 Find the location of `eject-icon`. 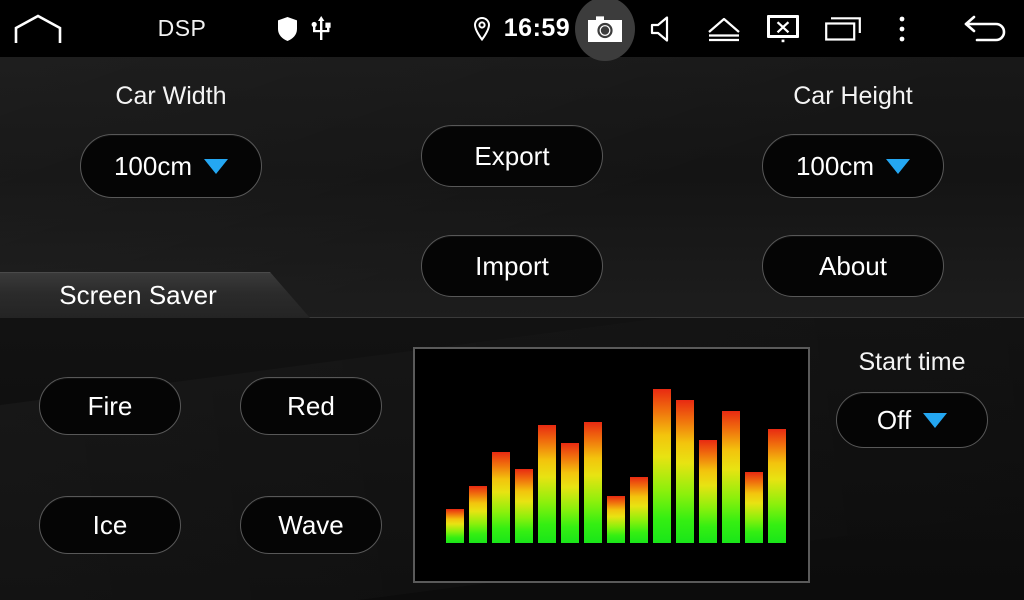

eject-icon is located at coordinates (724, 28).